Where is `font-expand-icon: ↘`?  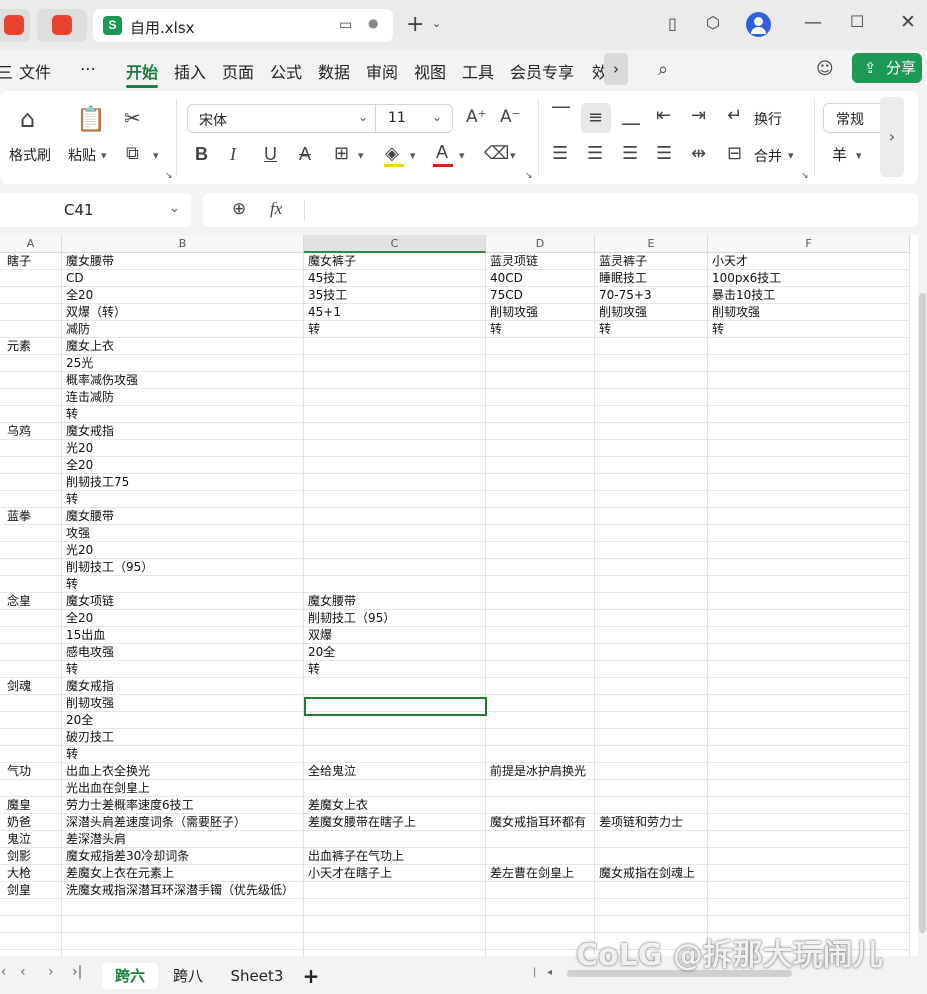
font-expand-icon: ↘ is located at coordinates (529, 176).